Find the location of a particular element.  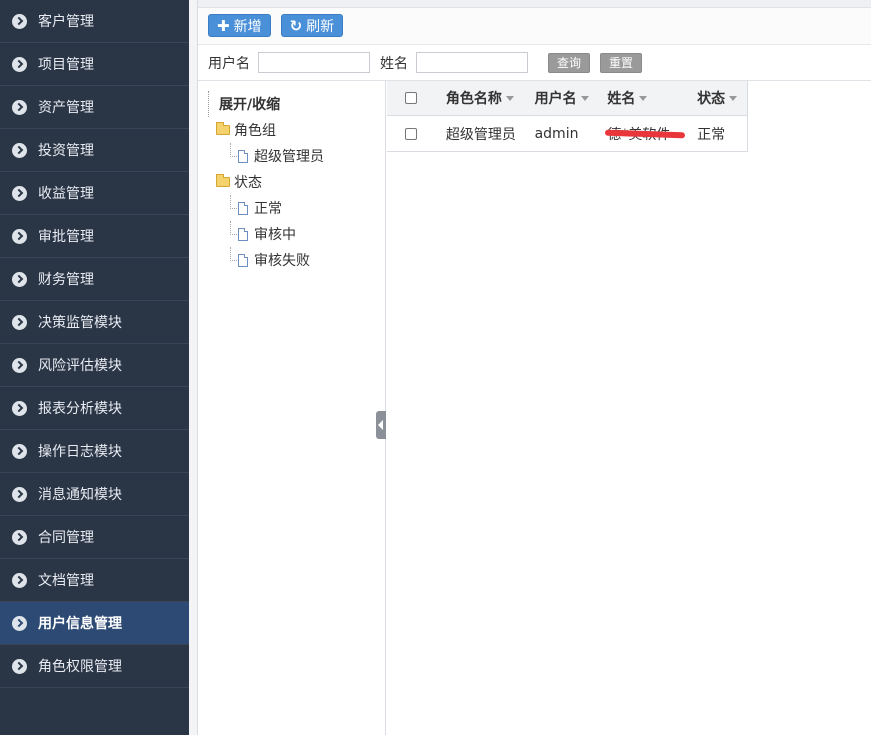

sidebar-item-user-info: 用户信息管理 is located at coordinates (94, 623).